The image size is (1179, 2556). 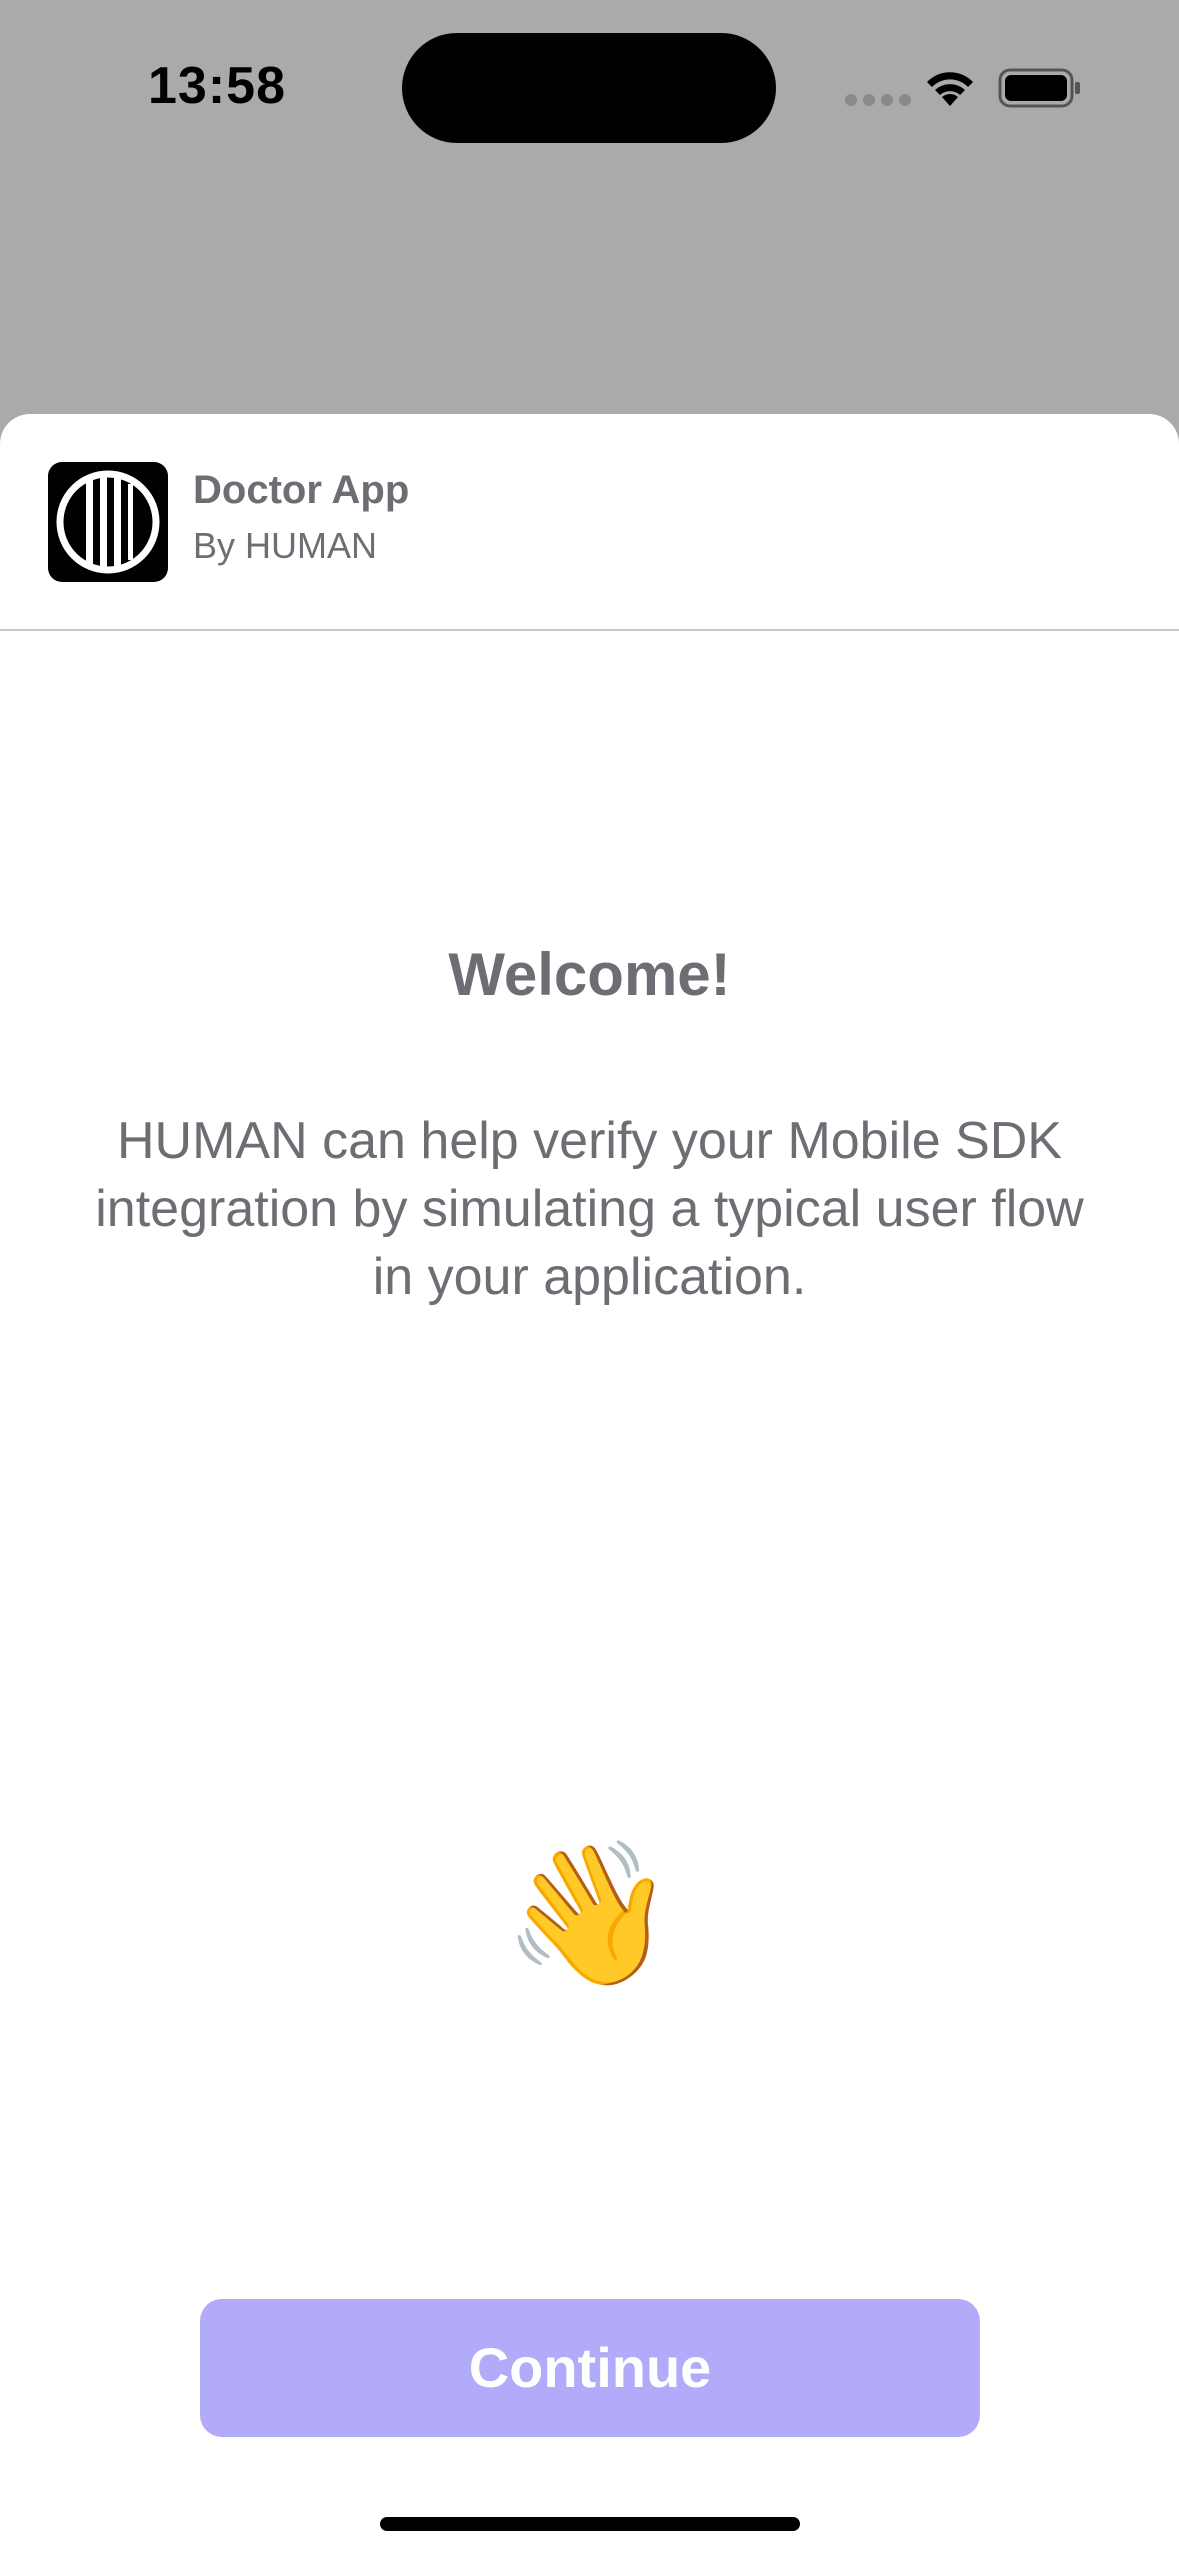 I want to click on app-name: Doctor App, so click(x=301, y=490).